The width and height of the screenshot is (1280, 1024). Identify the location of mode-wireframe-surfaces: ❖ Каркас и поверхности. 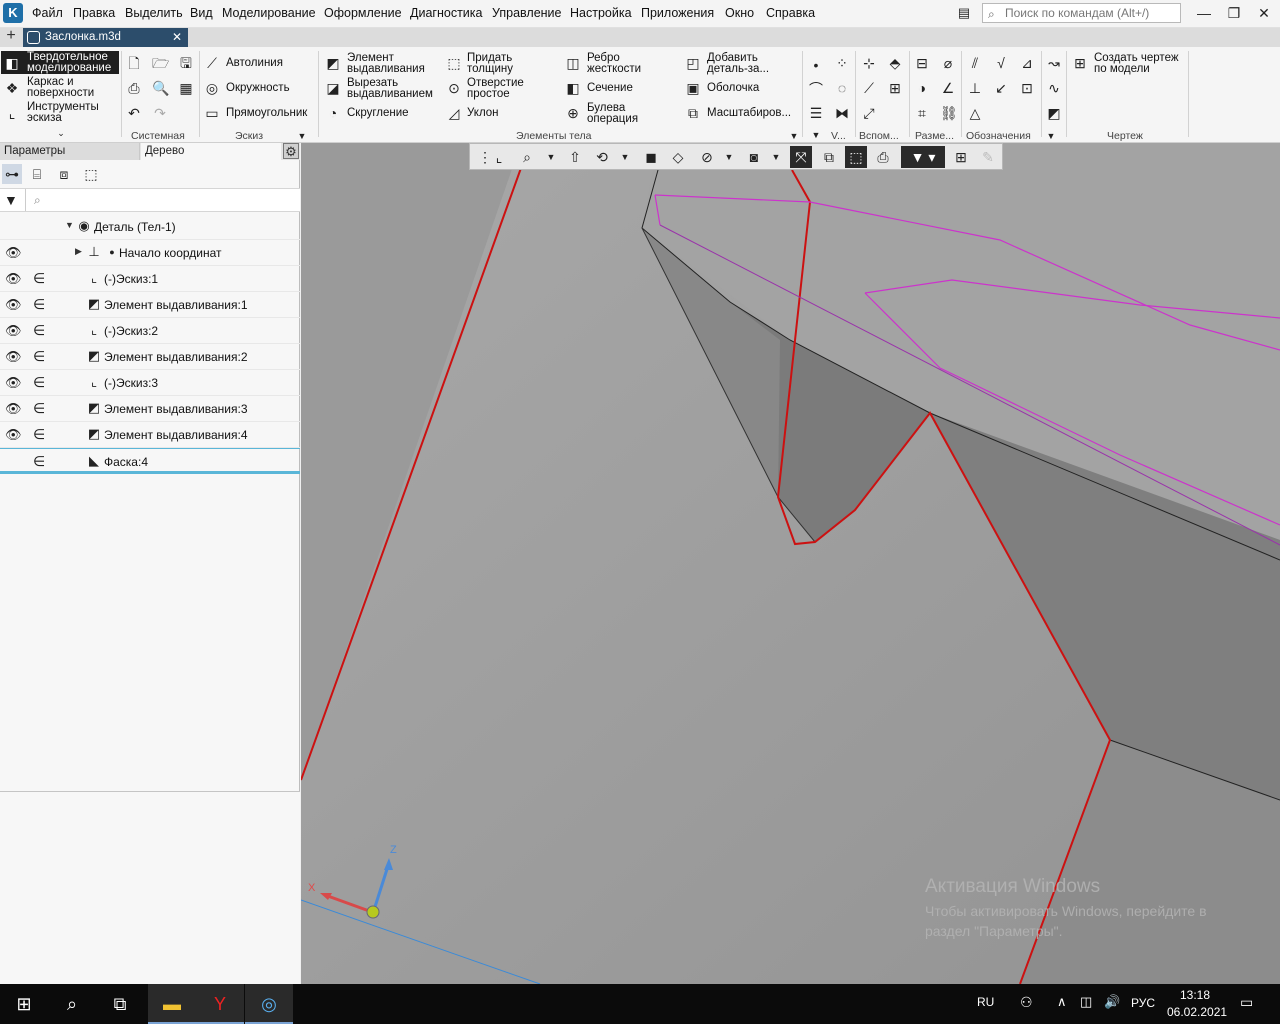
(60, 87).